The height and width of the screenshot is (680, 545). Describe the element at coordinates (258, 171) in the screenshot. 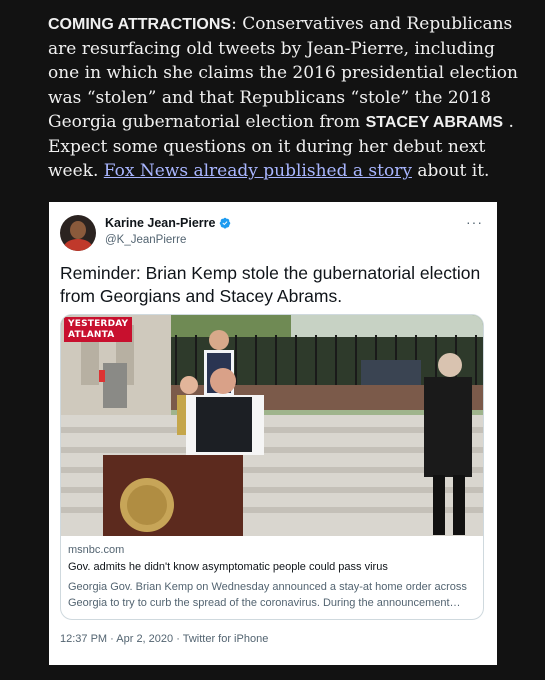

I see `fox-news-link: Fox News already published a story` at that location.